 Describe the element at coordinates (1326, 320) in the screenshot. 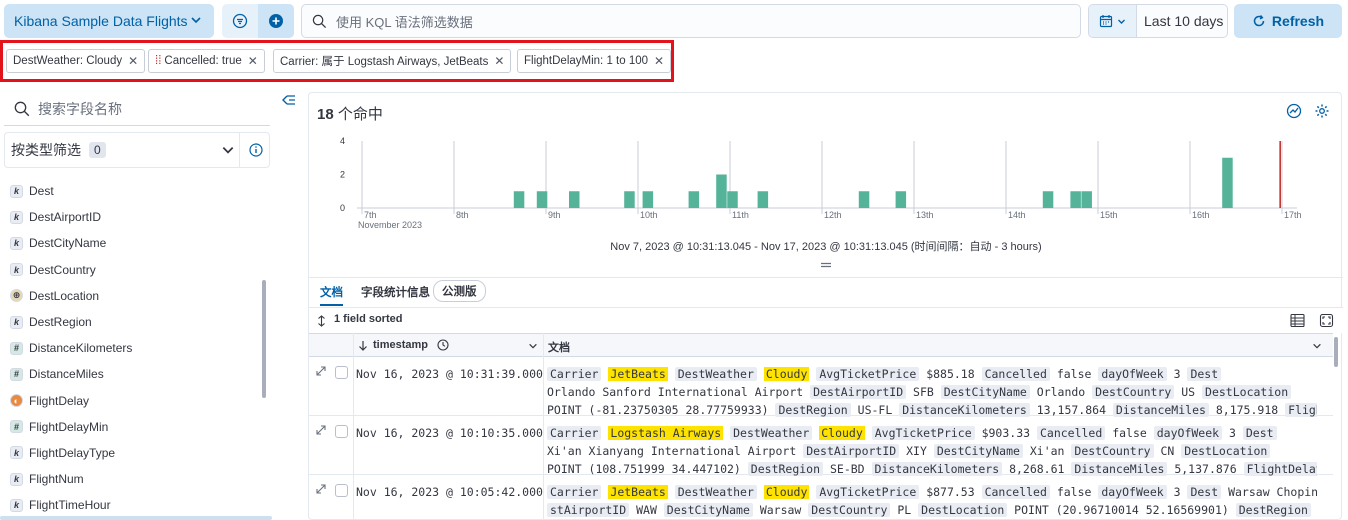

I see `fullscreen-icon` at that location.